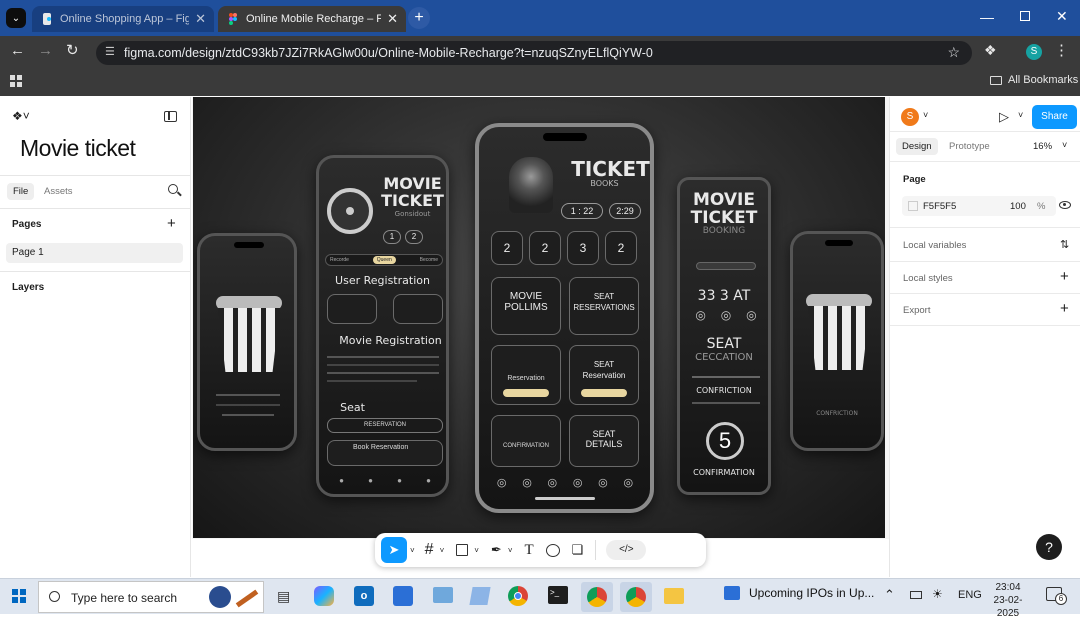  Describe the element at coordinates (626, 550) in the screenshot. I see `dev-mode-toggle: </>` at that location.